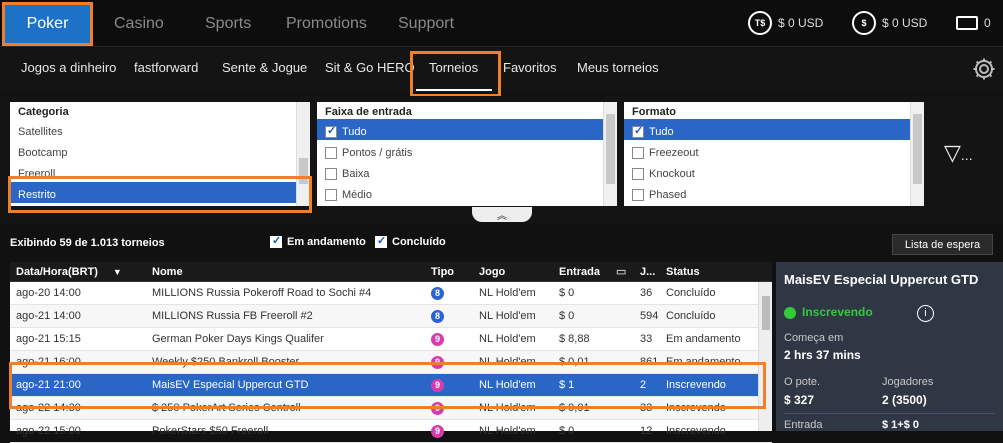 This screenshot has width=1003, height=443. What do you see at coordinates (803, 425) in the screenshot?
I see `entry-label: Entrada` at bounding box center [803, 425].